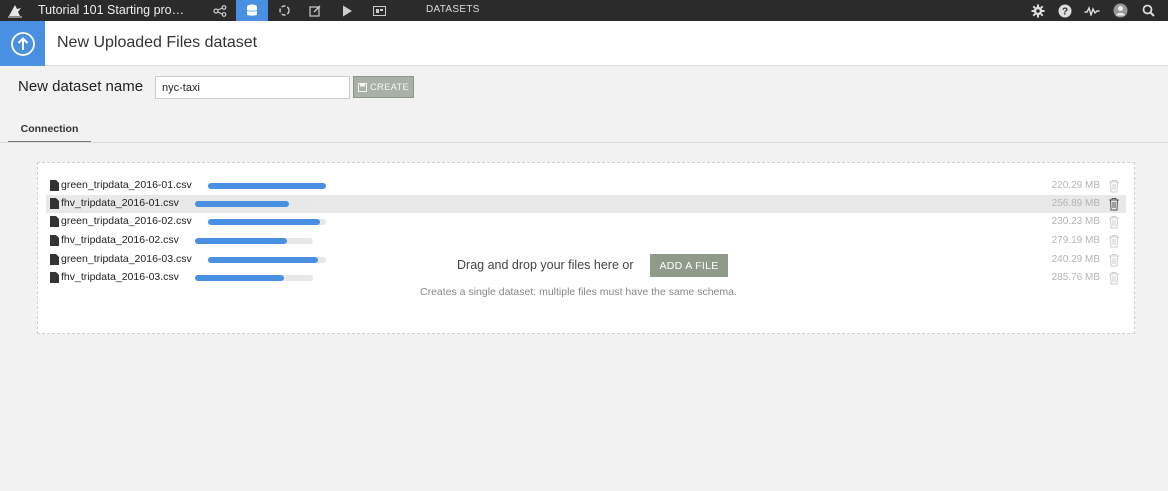  Describe the element at coordinates (220, 10) in the screenshot. I see `flow-icon` at that location.